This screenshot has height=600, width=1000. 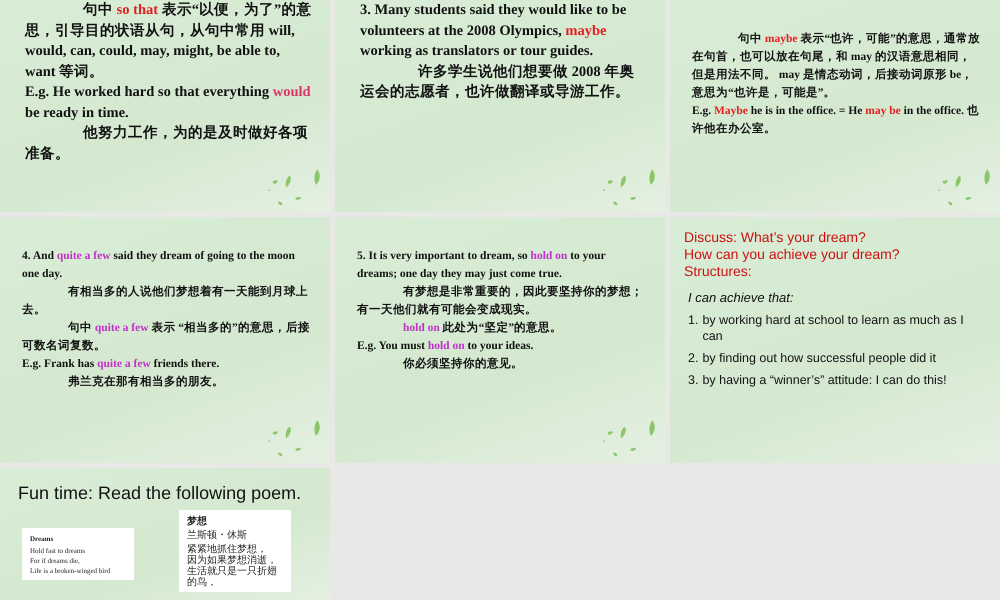 I want to click on slide-text: 4. And quite a few said they dream of going to the moon one day., so click(x=159, y=265).